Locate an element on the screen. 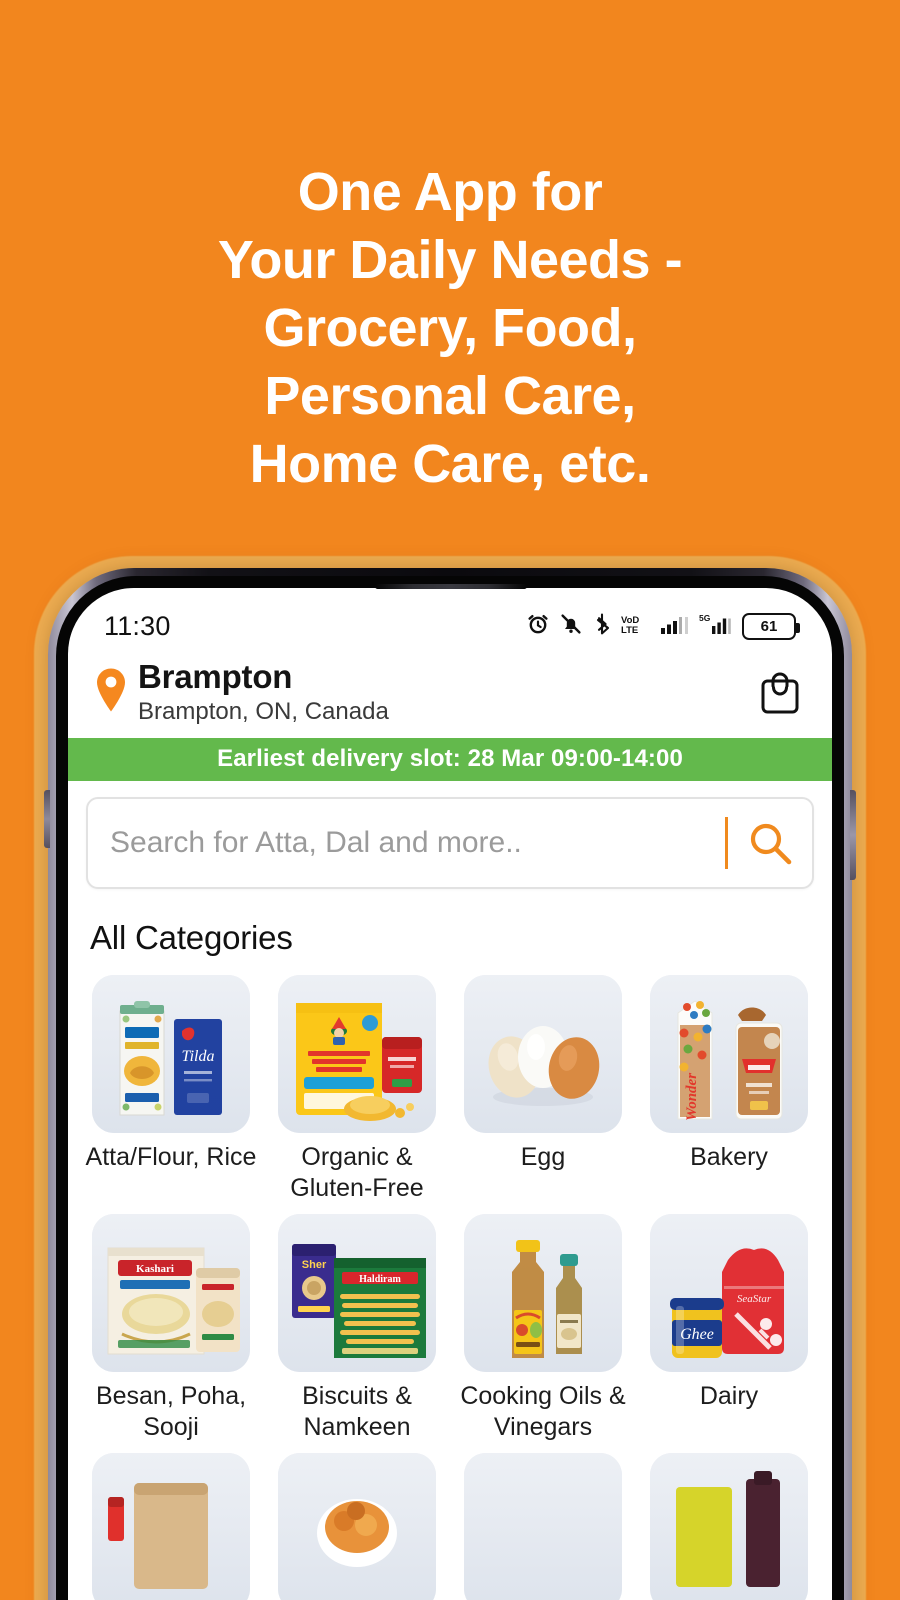 The height and width of the screenshot is (1600, 900). category-item-atta-flour-rice: Tilda Atta/Flour, Rice is located at coordinates (171, 1089).